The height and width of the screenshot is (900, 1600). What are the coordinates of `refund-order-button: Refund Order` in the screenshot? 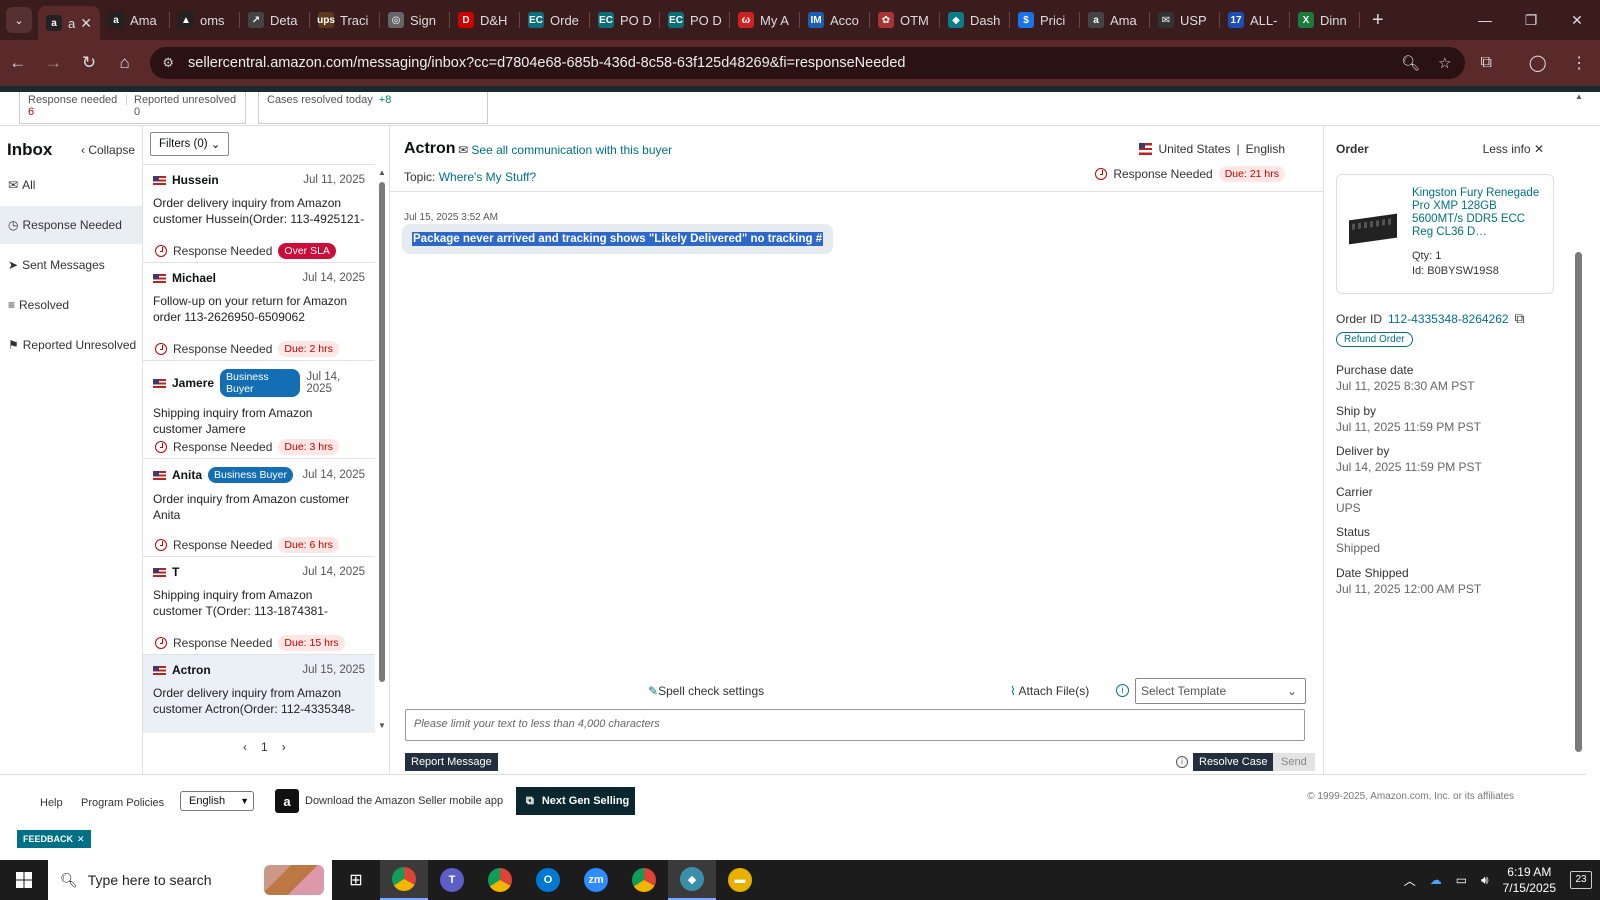 It's located at (1374, 339).